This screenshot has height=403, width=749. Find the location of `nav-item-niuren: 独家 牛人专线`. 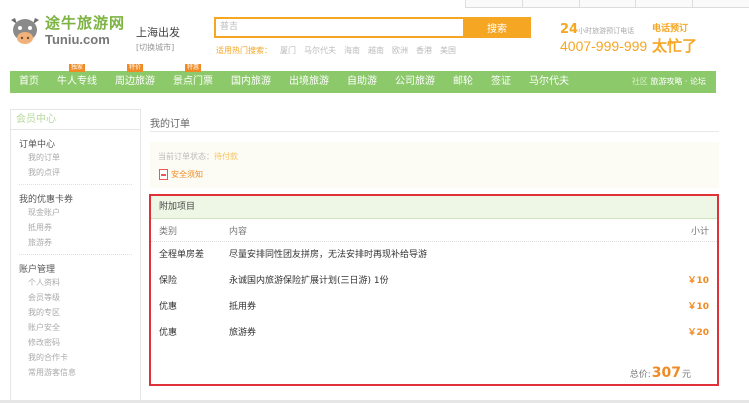

nav-item-niuren: 独家 牛人专线 is located at coordinates (77, 78).